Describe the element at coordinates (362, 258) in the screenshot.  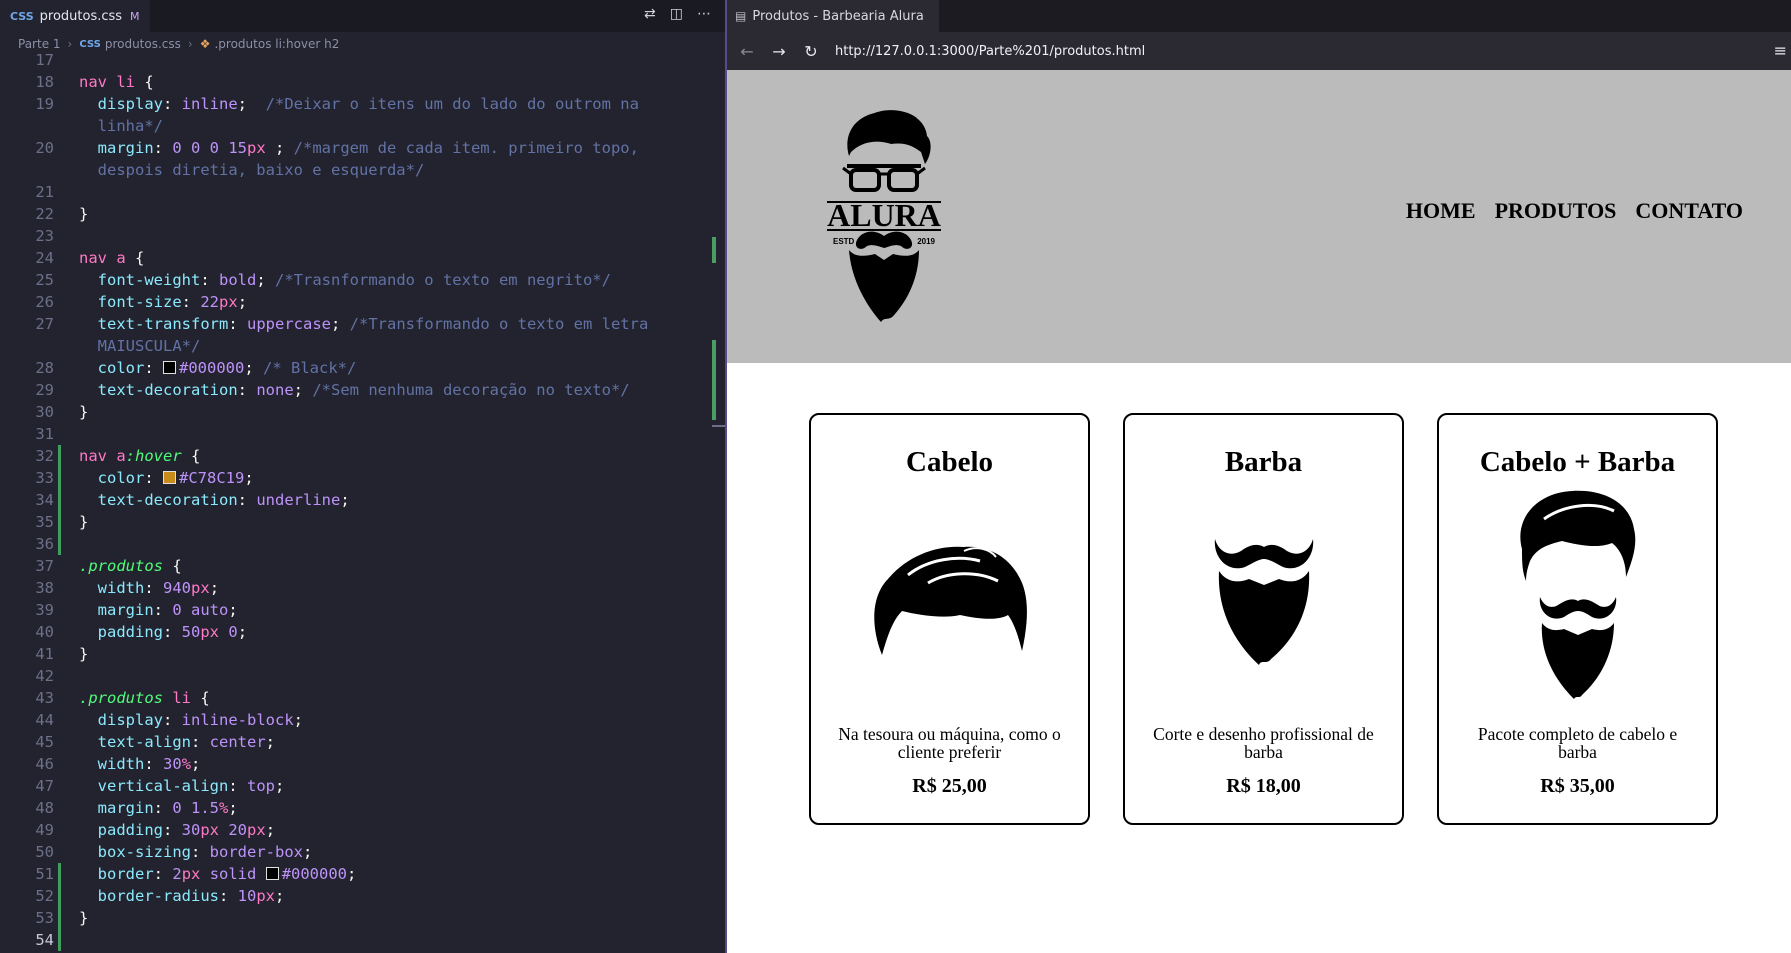
I see `code-line: 24 nav a {` at that location.